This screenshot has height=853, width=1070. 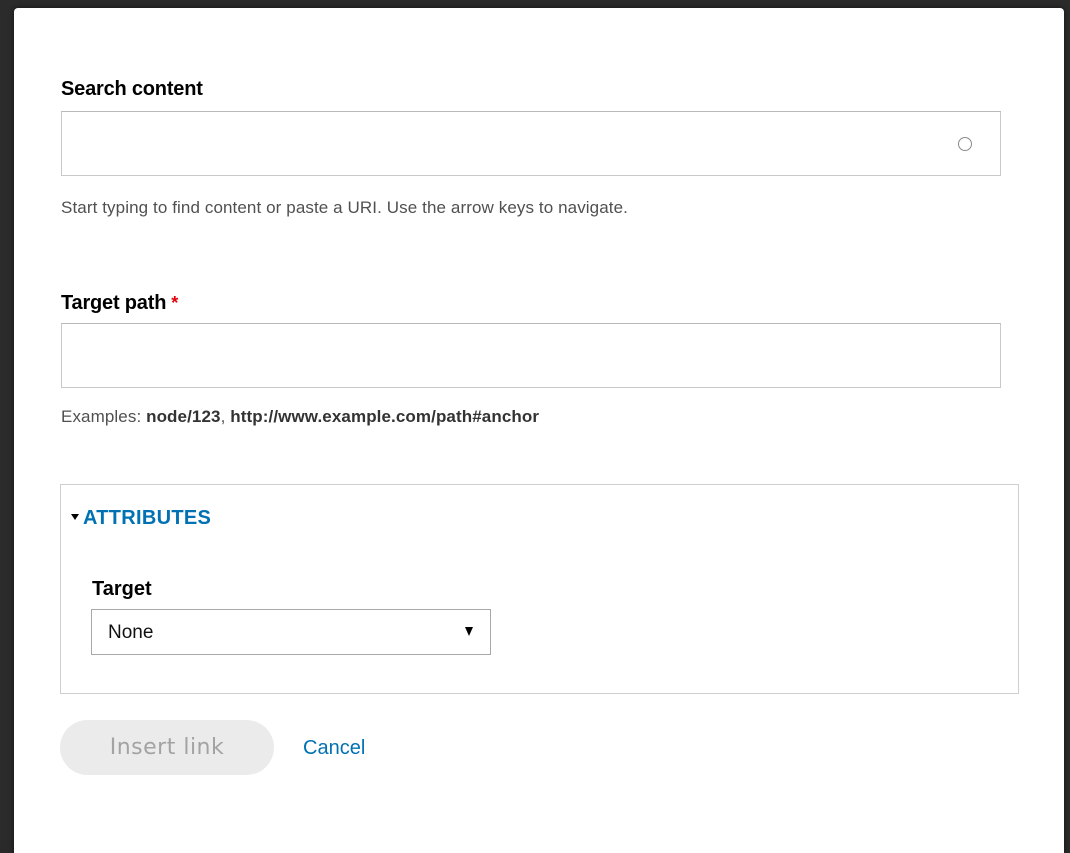 What do you see at coordinates (385, 416) in the screenshot?
I see `example-url: http://www.example.com/path#anchor` at bounding box center [385, 416].